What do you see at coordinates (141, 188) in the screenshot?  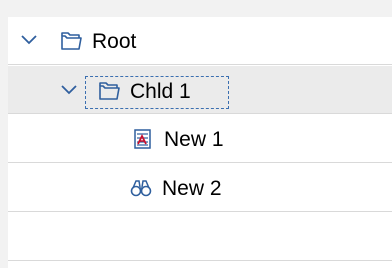 I see `binoculars-icon` at bounding box center [141, 188].